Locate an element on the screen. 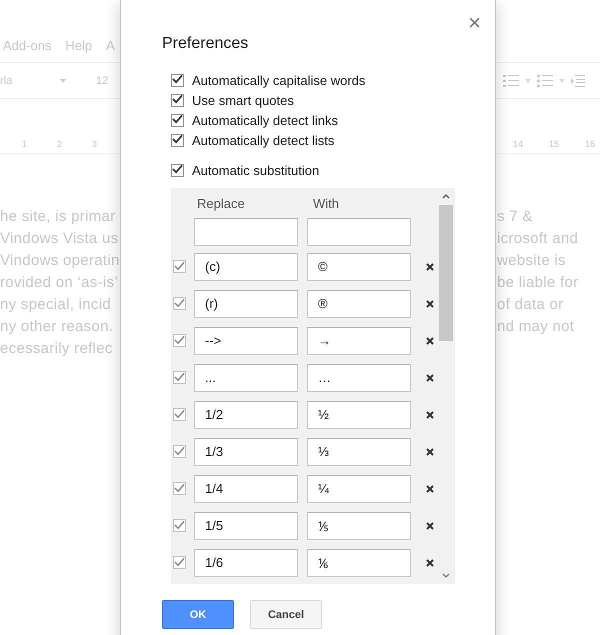  input-field: ⅙ is located at coordinates (359, 562).